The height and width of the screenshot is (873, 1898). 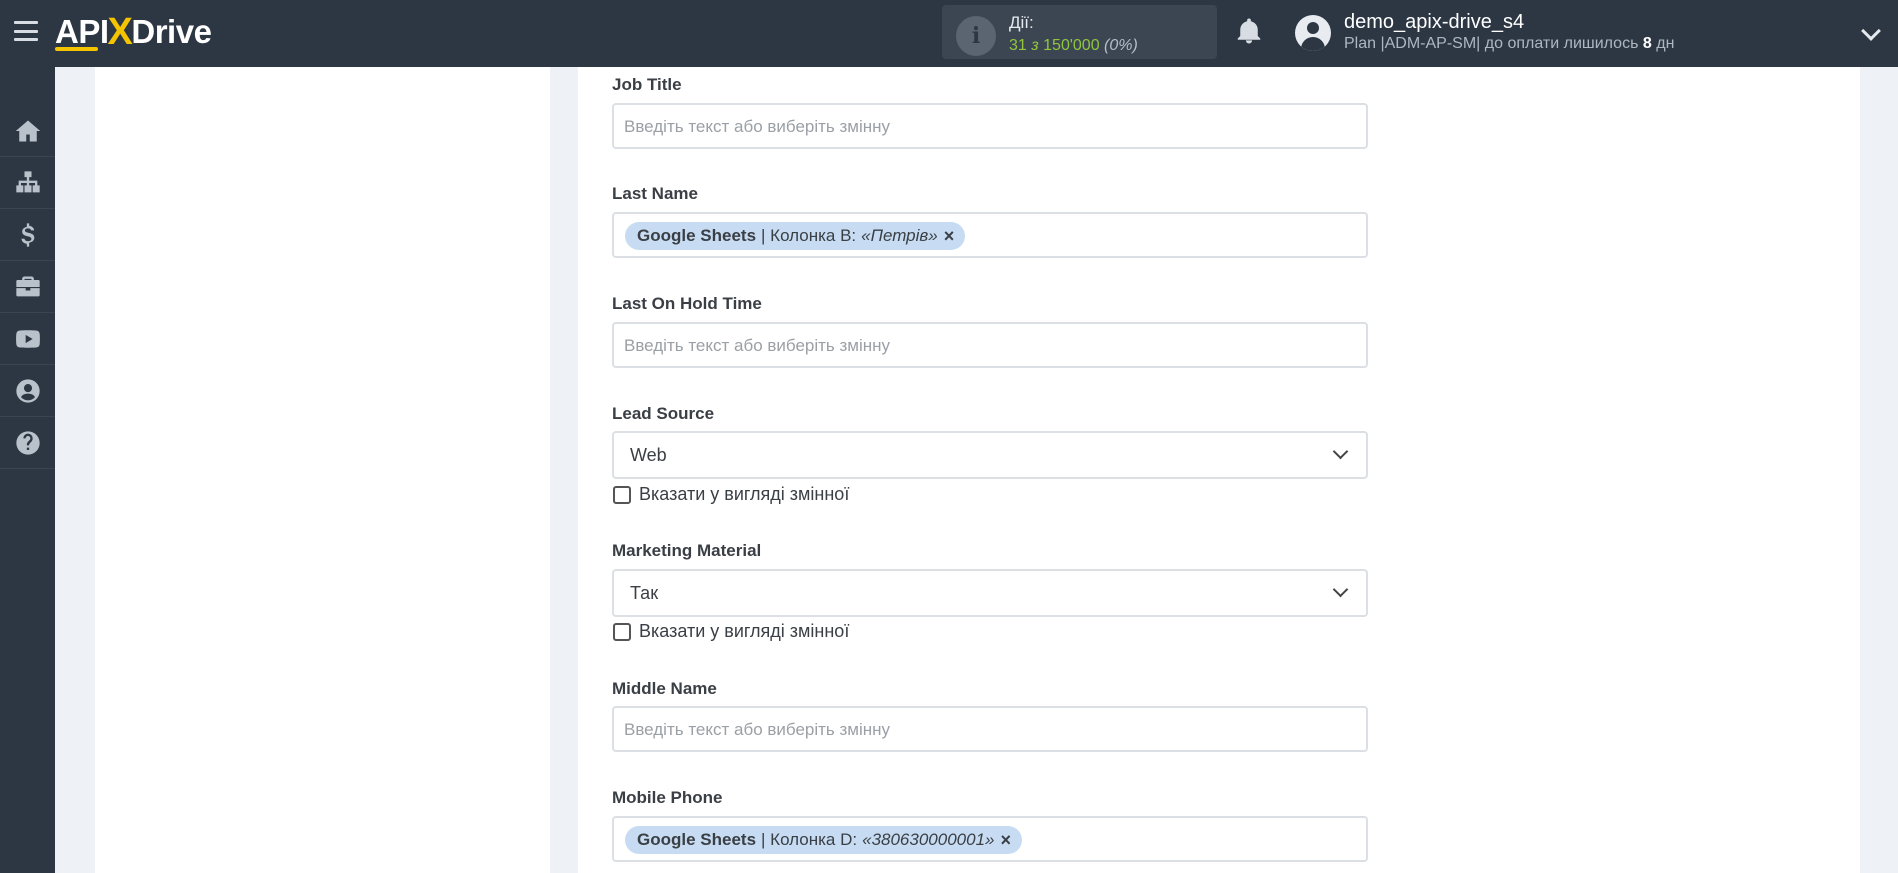 What do you see at coordinates (990, 235) in the screenshot?
I see `last-name-input: Google Sheets | Колонка B: «Петрів» ×` at bounding box center [990, 235].